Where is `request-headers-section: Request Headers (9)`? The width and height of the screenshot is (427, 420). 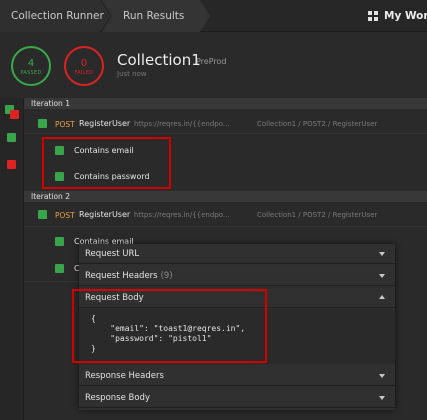
request-headers-section: Request Headers (9) is located at coordinates (237, 276).